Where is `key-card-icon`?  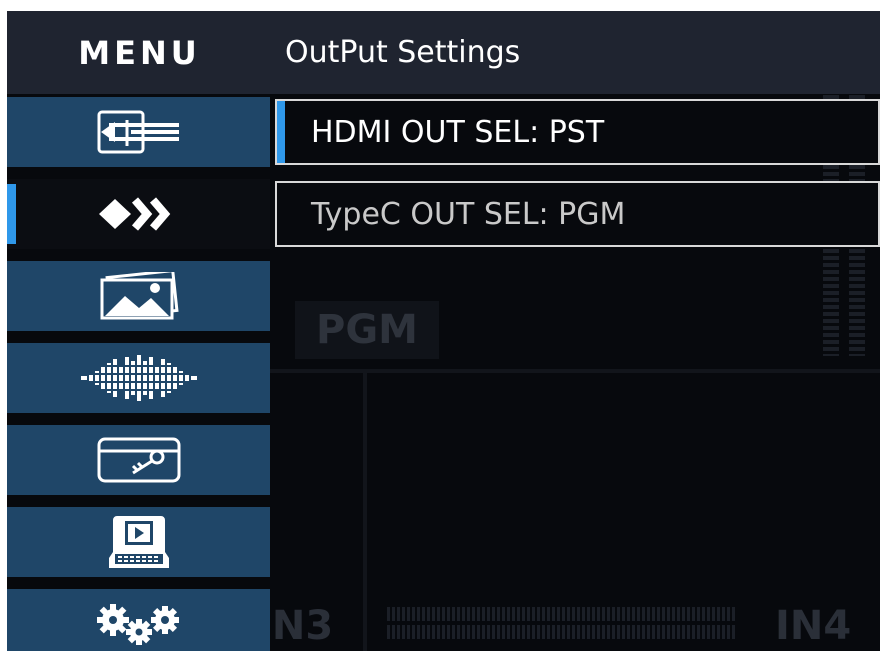
key-card-icon is located at coordinates (139, 460).